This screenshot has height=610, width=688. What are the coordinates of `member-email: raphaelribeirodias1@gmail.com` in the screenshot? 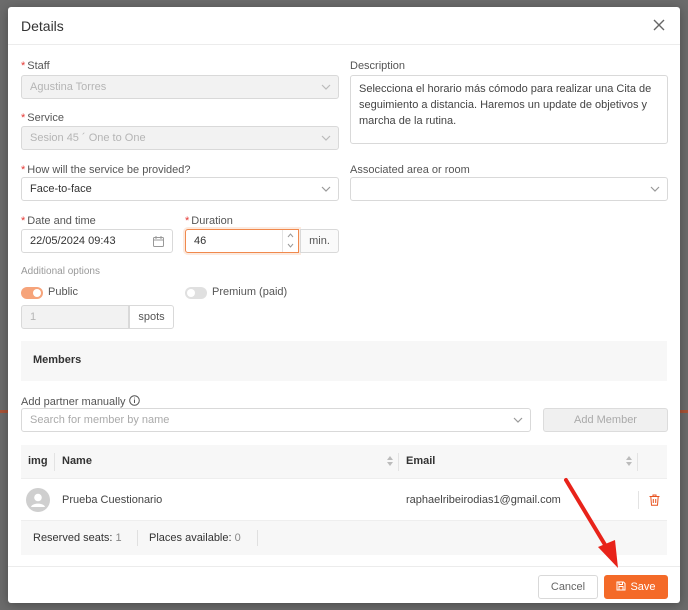 It's located at (483, 500).